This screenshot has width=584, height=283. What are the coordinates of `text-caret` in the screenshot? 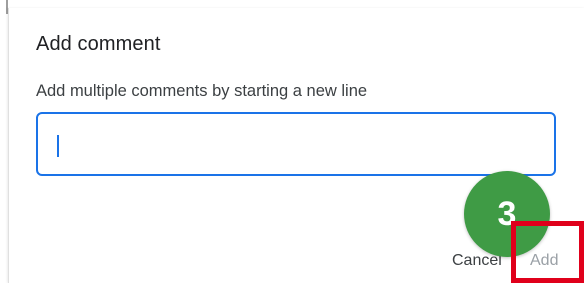 It's located at (58, 146).